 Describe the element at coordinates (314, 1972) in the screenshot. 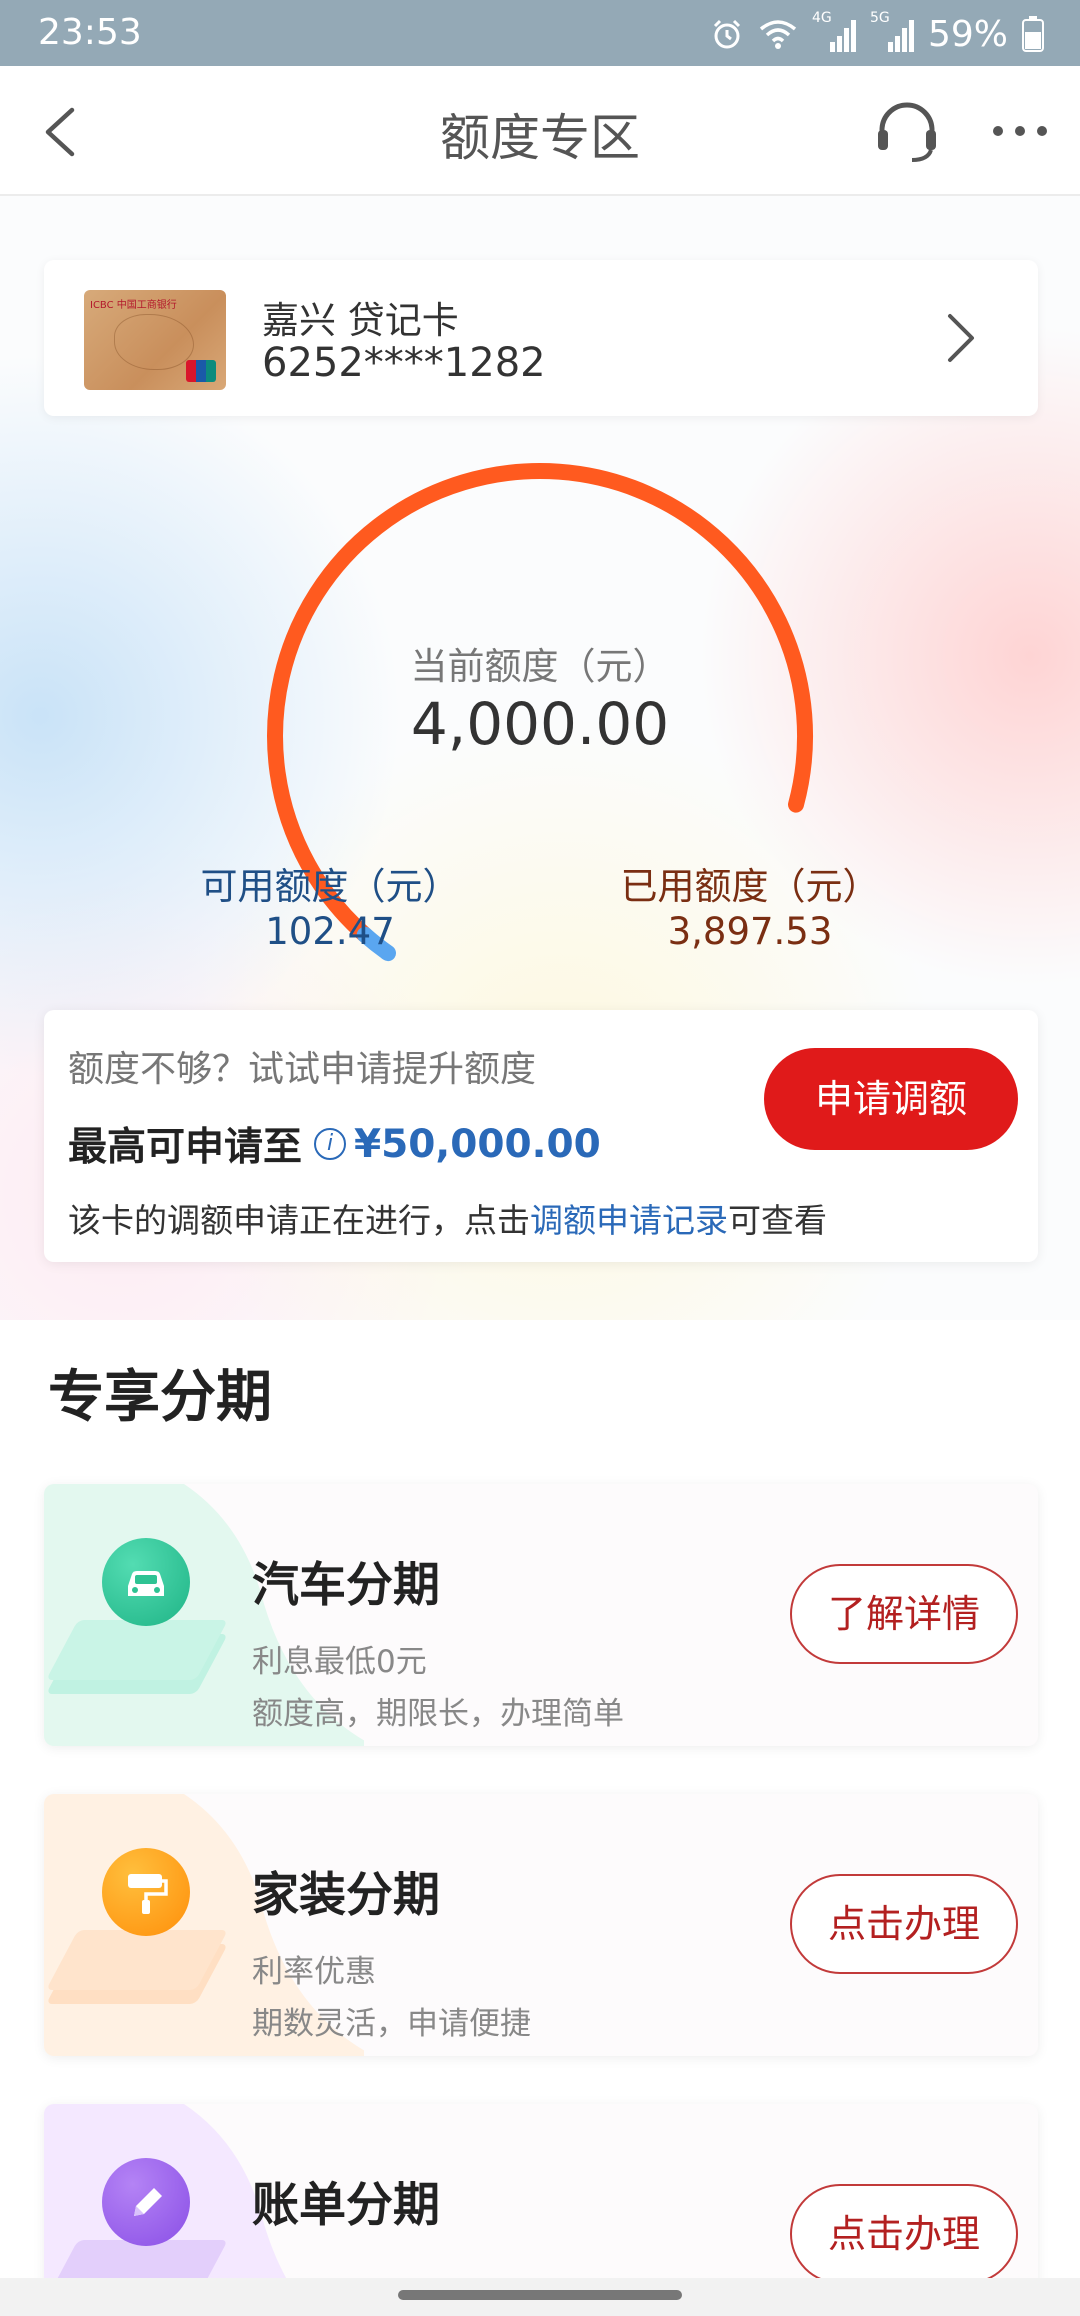

I see `installment-line1: 利率优惠` at that location.